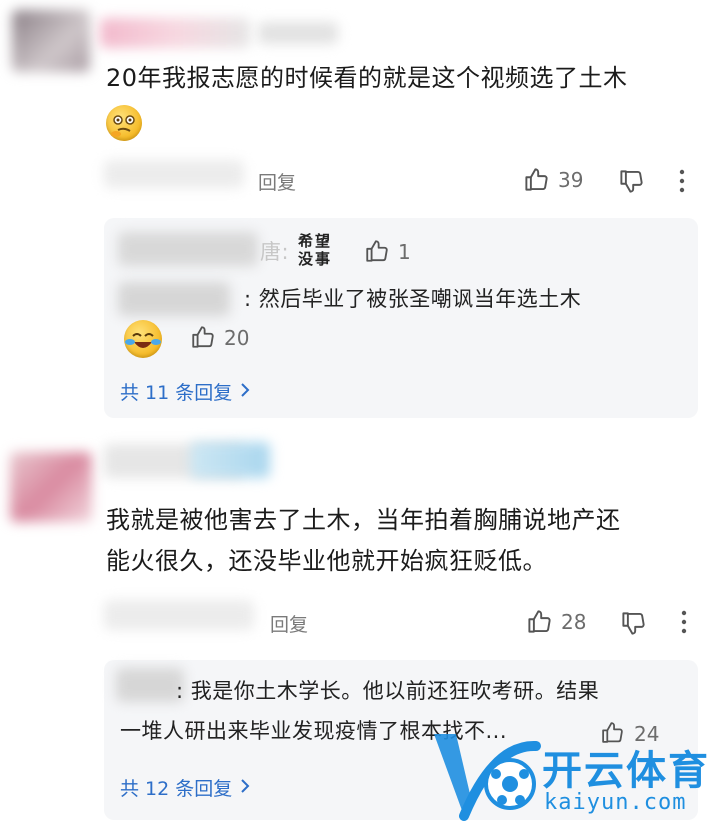 This screenshot has width=720, height=835. What do you see at coordinates (315, 250) in the screenshot?
I see `sticker-image: 希望没事` at bounding box center [315, 250].